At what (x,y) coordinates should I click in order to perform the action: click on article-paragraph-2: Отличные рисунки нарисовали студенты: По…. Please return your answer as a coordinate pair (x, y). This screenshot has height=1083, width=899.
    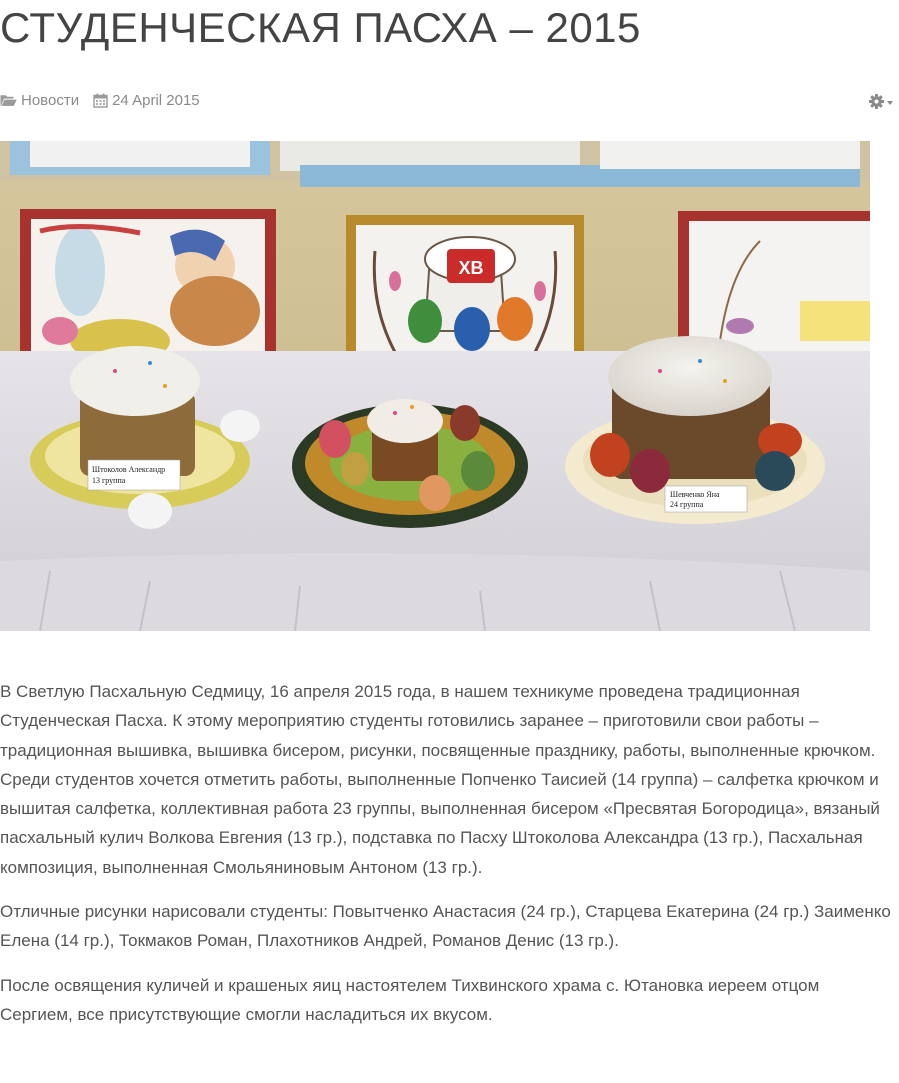
    Looking at the image, I should click on (445, 926).